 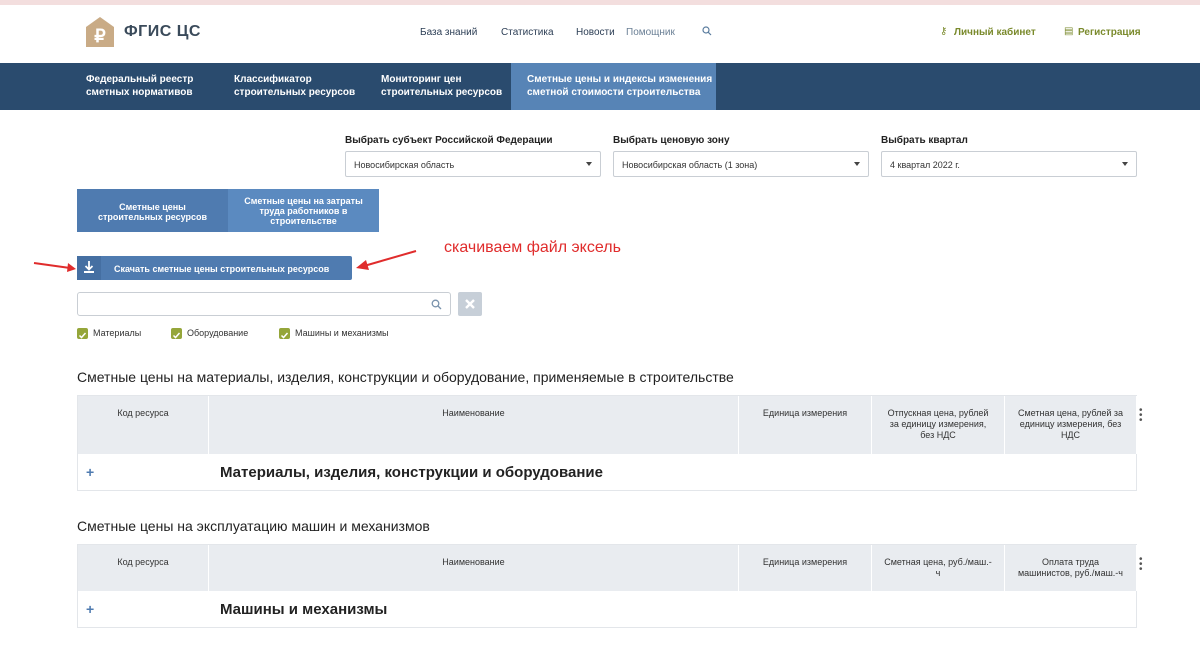 What do you see at coordinates (620, 79) in the screenshot?
I see `main-nav-item-line: Сметные цены и индексы изменения` at bounding box center [620, 79].